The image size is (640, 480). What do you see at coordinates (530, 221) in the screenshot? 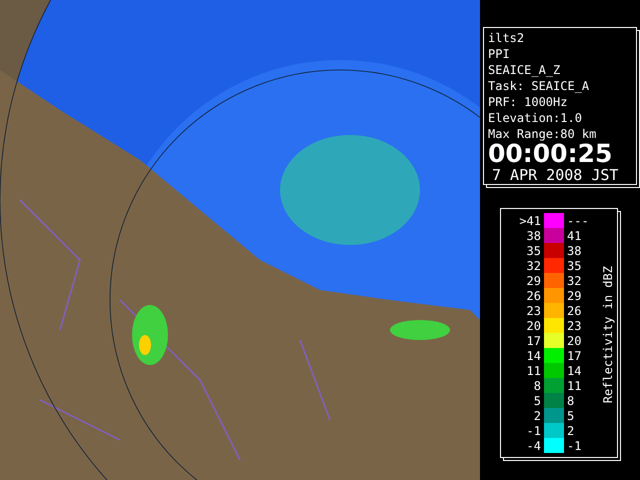
I see `legend-value: >41` at bounding box center [530, 221].